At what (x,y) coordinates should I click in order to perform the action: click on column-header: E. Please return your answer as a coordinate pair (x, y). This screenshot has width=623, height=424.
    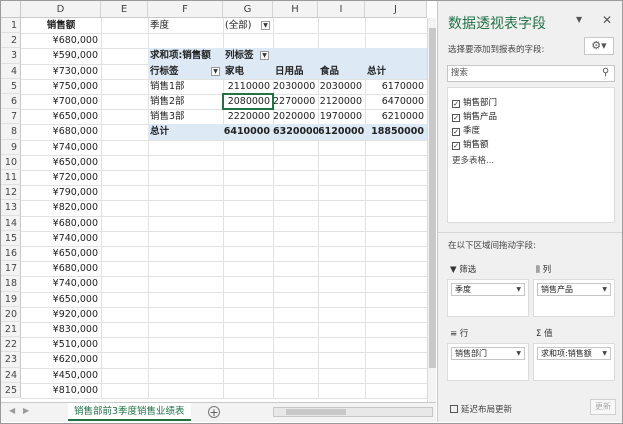
    Looking at the image, I should click on (124, 9).